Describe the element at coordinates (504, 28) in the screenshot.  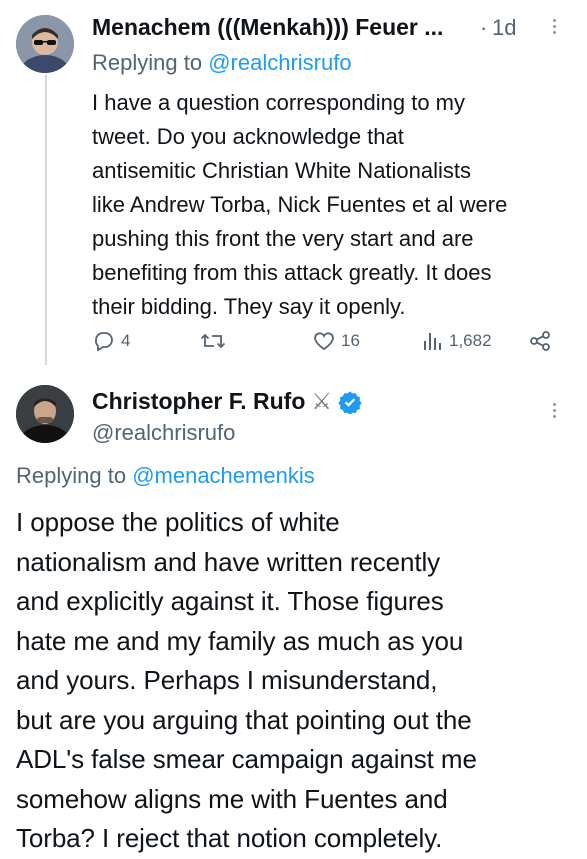
I see `reply-timestamp: 1d` at that location.